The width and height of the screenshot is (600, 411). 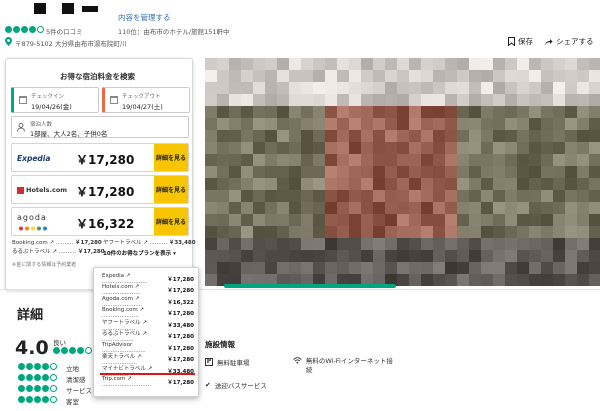 What do you see at coordinates (48, 97) in the screenshot?
I see `checkin-label: チェックイン` at bounding box center [48, 97].